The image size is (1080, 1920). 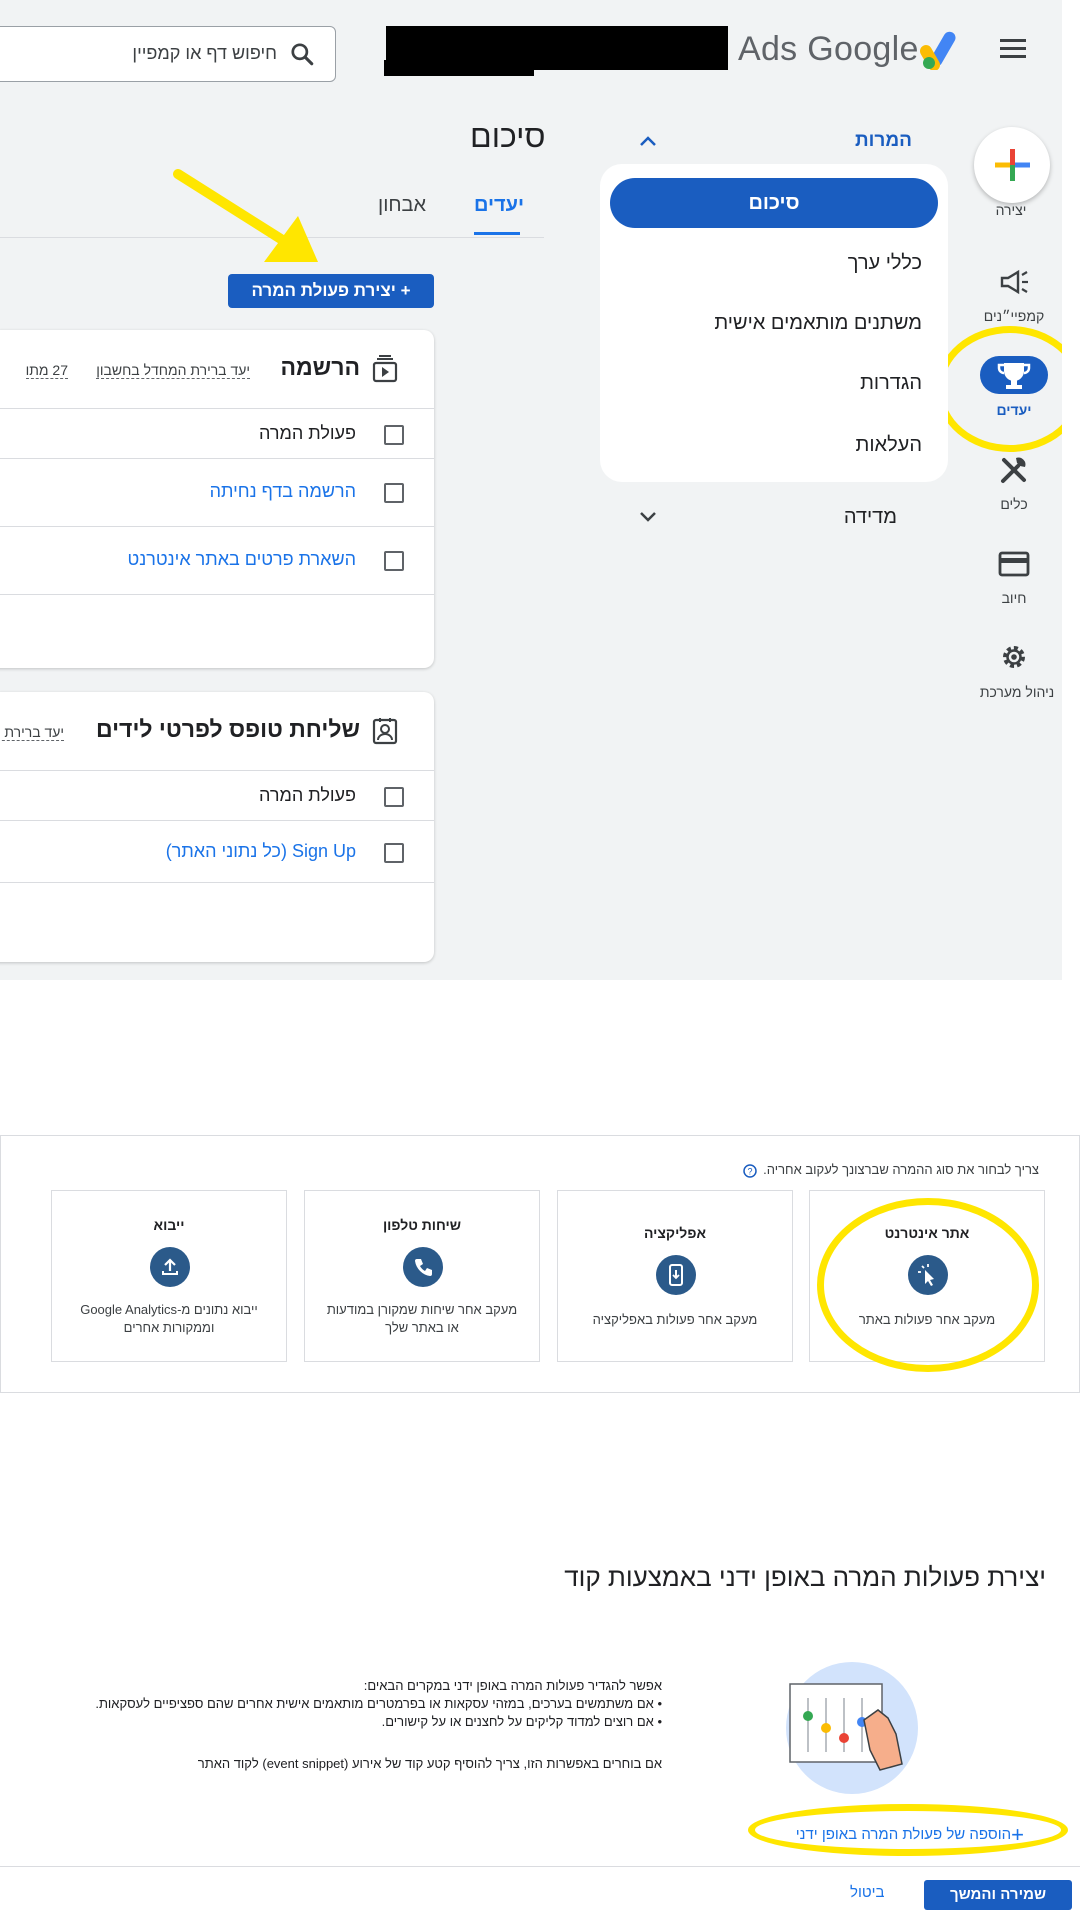 What do you see at coordinates (499, 205) in the screenshot?
I see `tab-goals: יעדים` at bounding box center [499, 205].